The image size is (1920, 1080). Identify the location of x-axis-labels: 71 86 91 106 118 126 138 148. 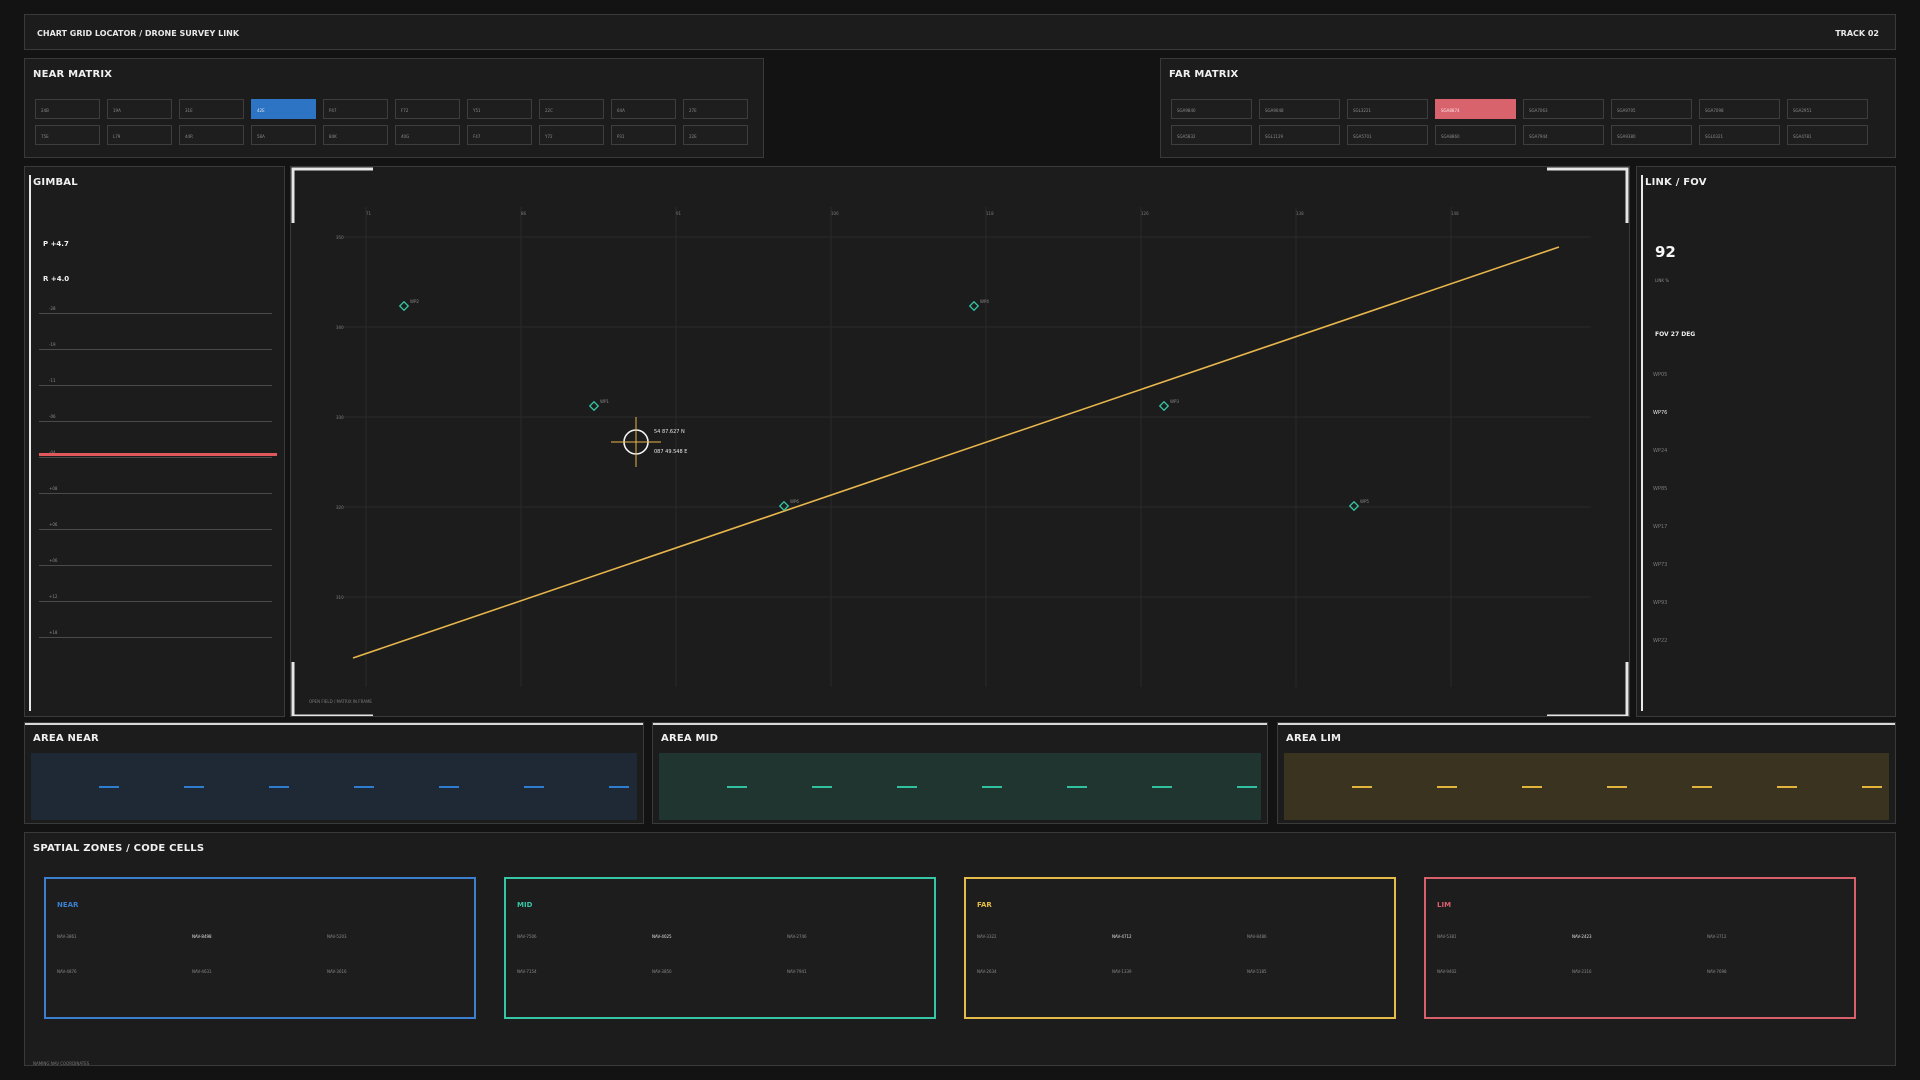
(912, 213).